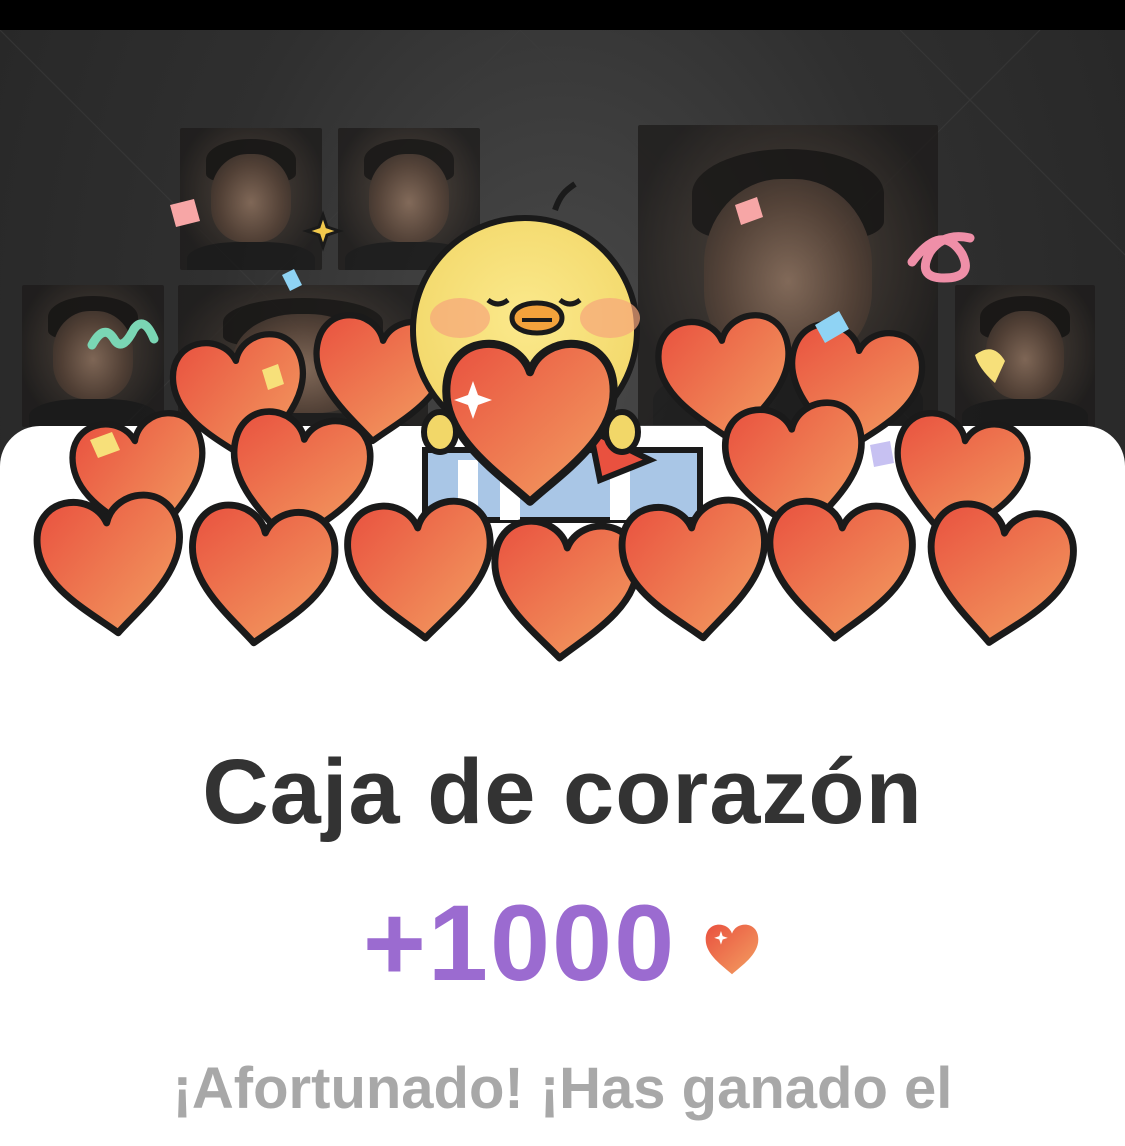 Image resolution: width=1125 pixels, height=1146 pixels. I want to click on reward-message: ¡Afortunado! ¡Has ganado el, so click(562, 1088).